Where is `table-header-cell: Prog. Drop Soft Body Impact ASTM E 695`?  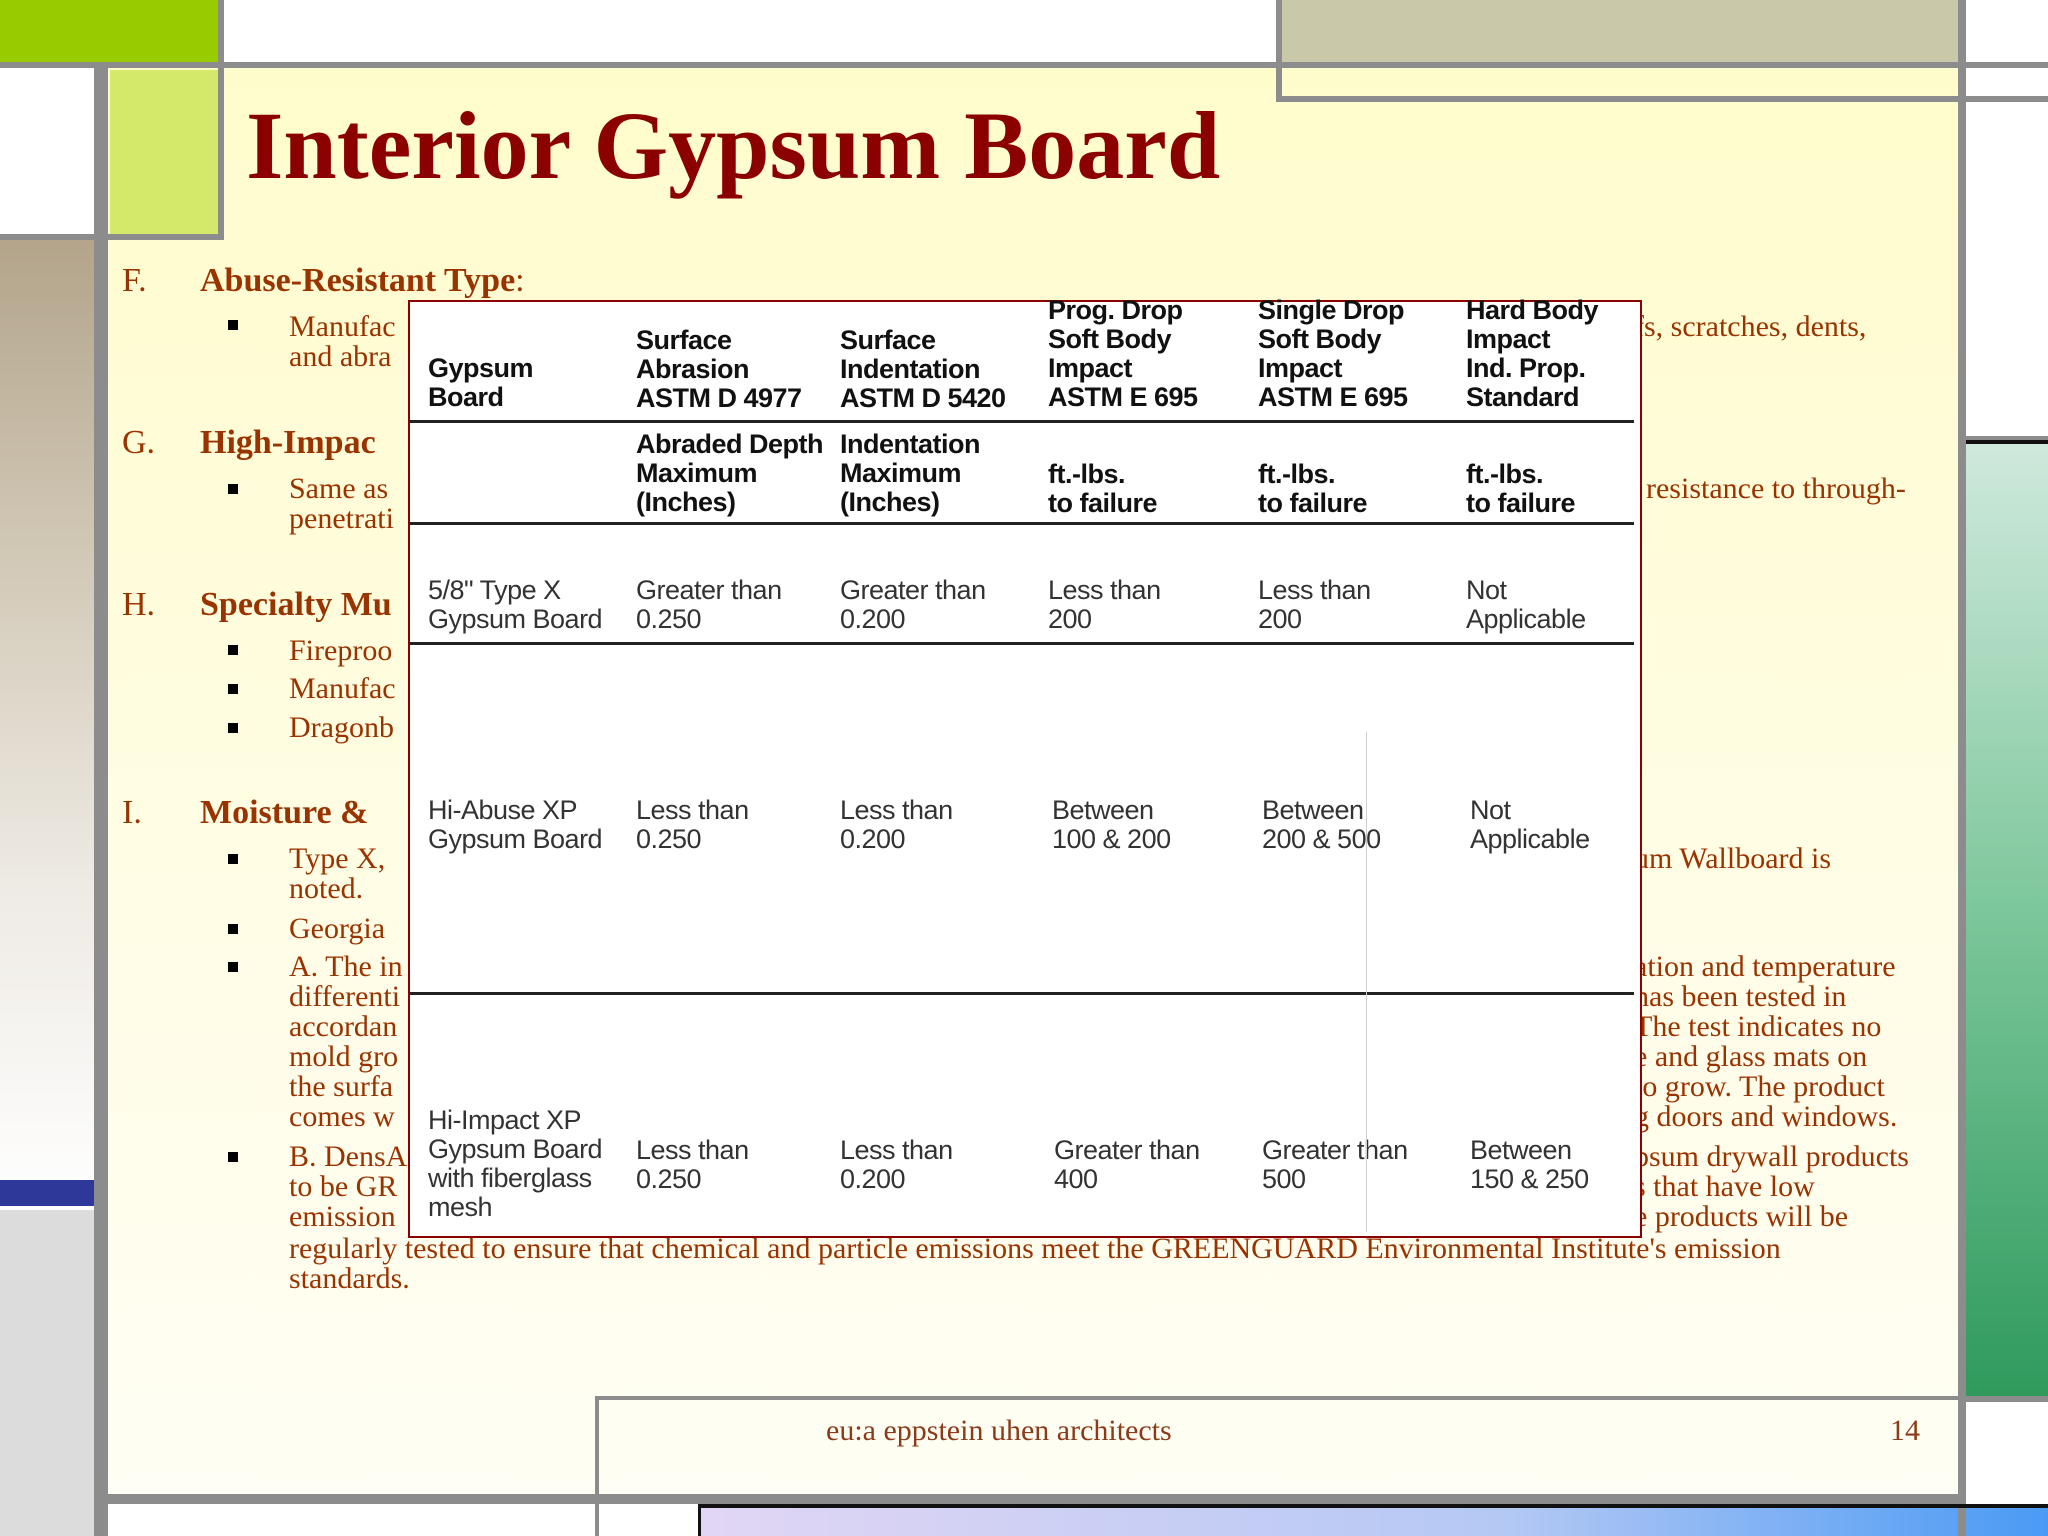
table-header-cell: Prog. Drop Soft Body Impact ASTM E 695 is located at coordinates (1123, 353).